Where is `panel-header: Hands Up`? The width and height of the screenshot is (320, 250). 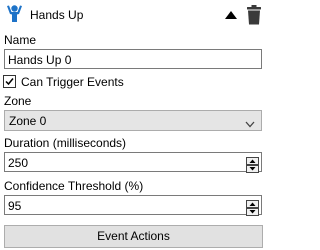 panel-header: Hands Up is located at coordinates (134, 15).